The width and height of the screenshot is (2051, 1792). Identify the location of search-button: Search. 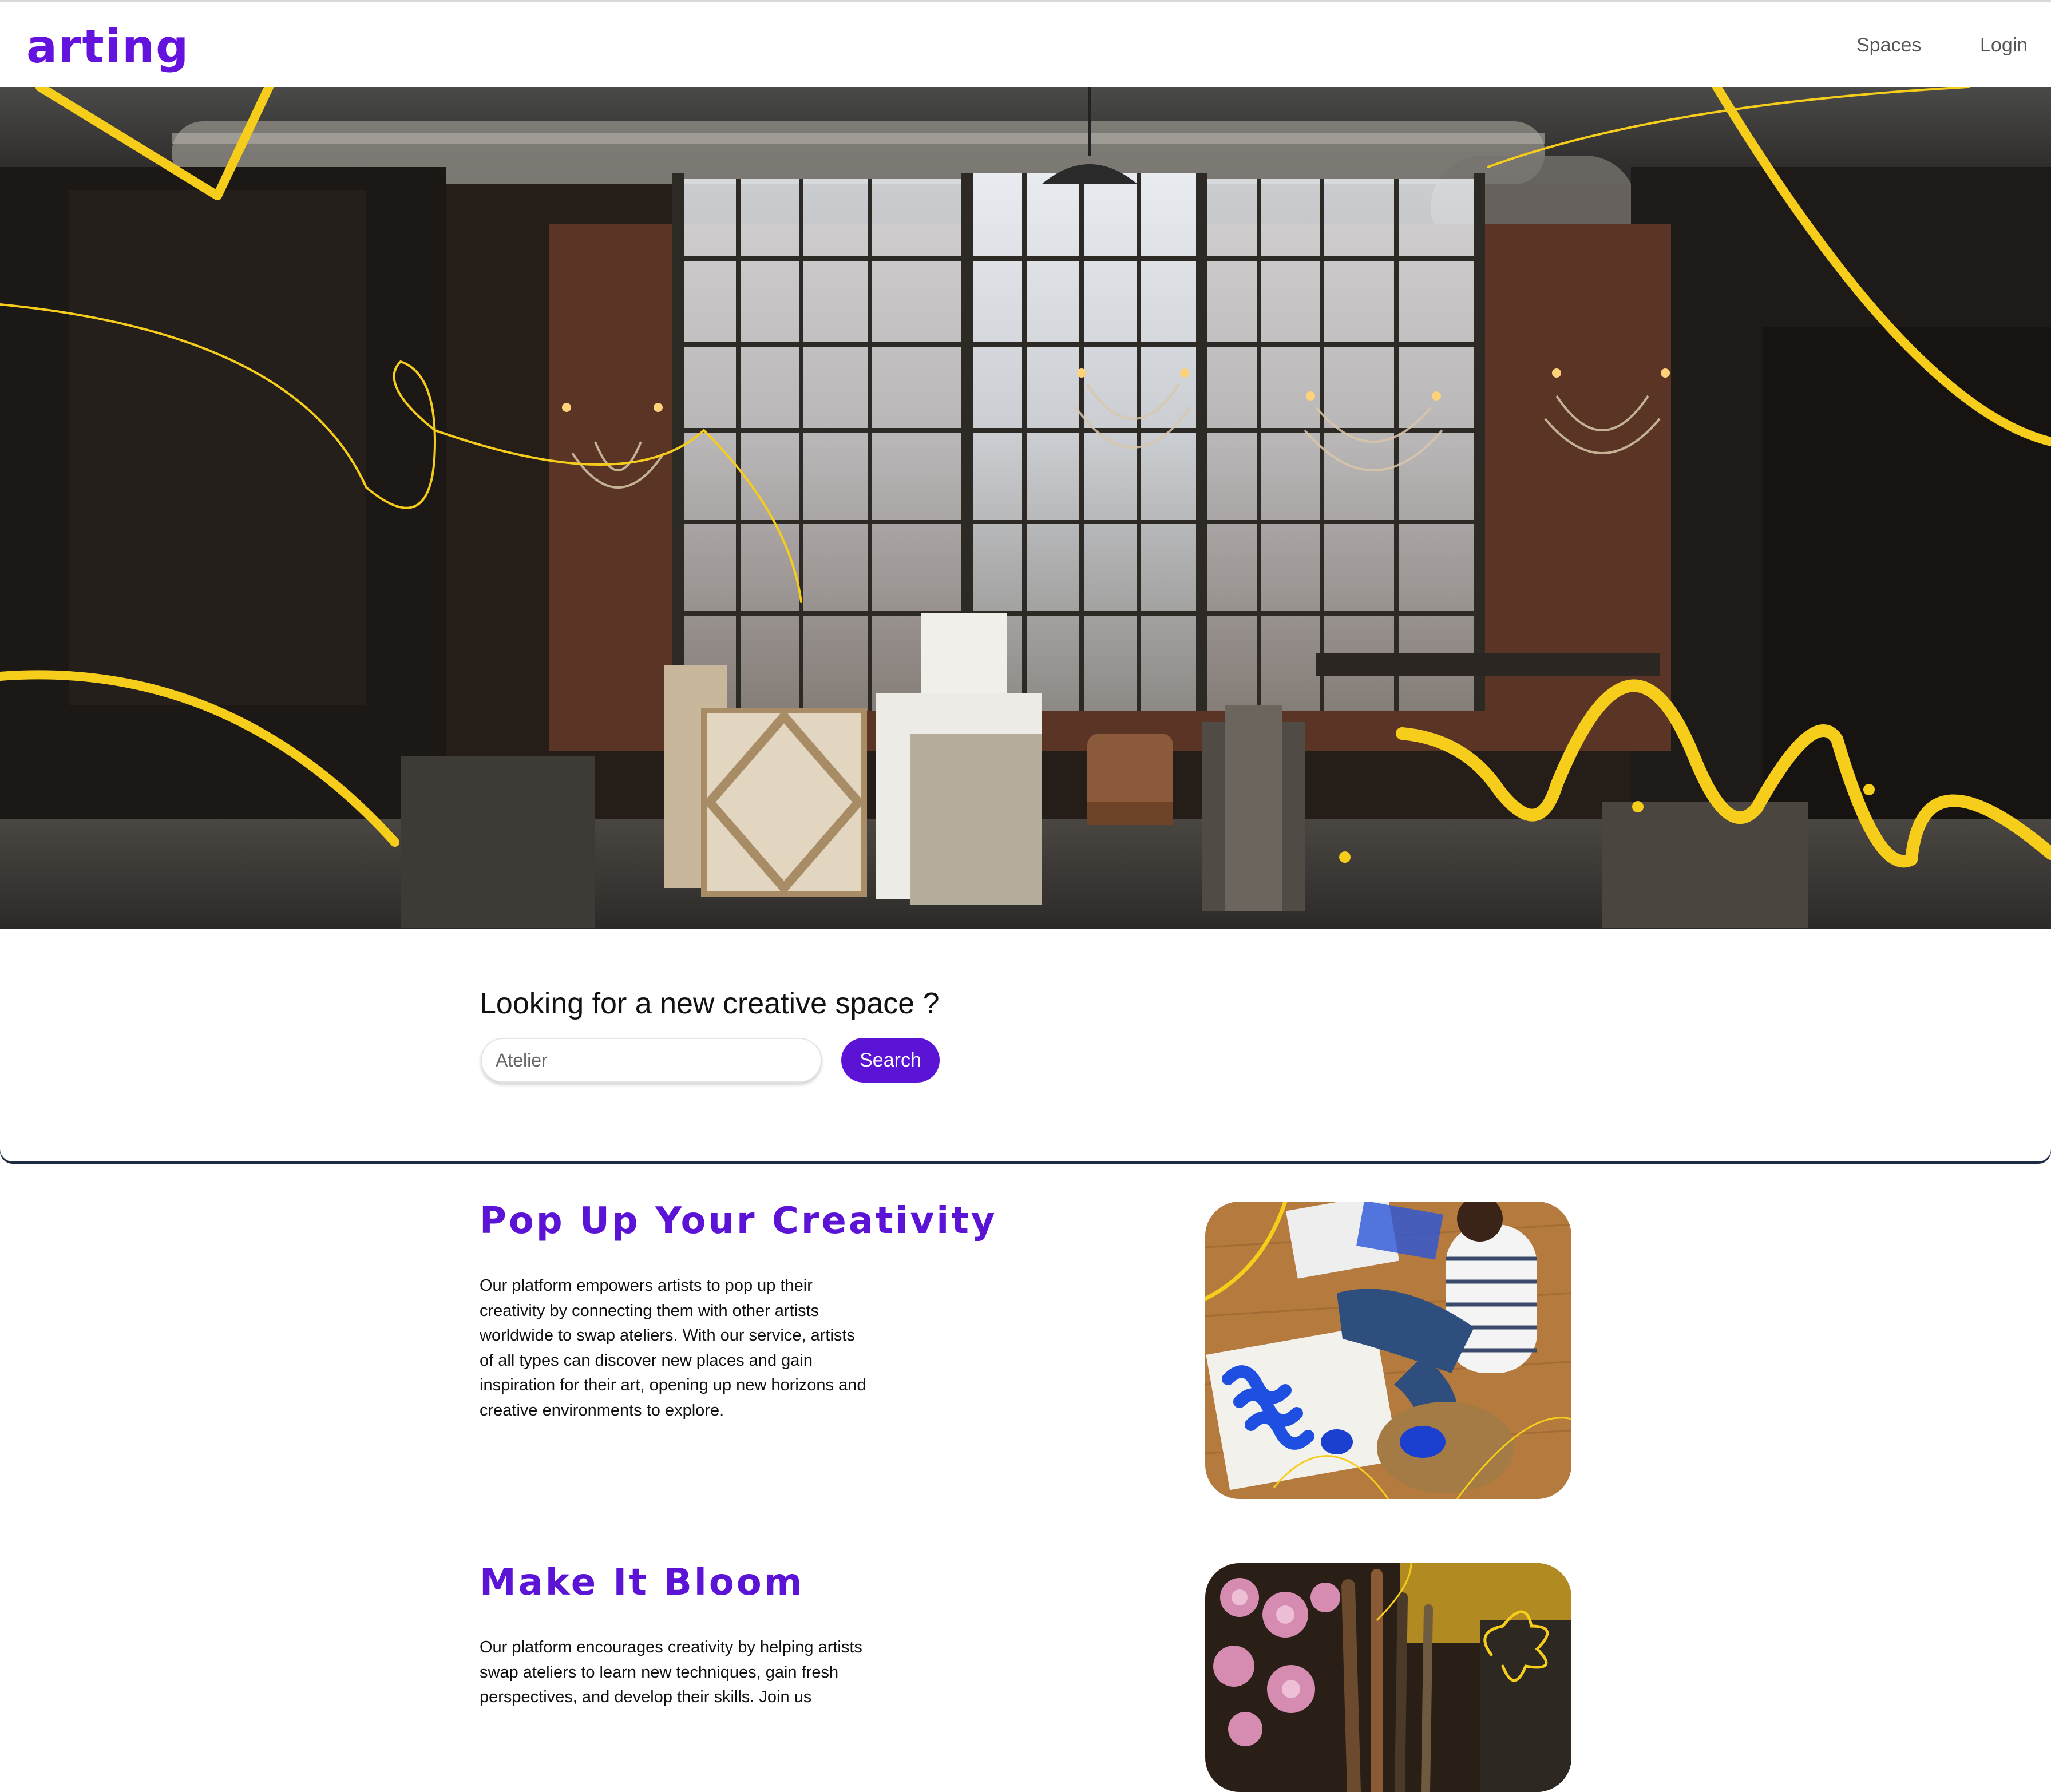
(890, 1060).